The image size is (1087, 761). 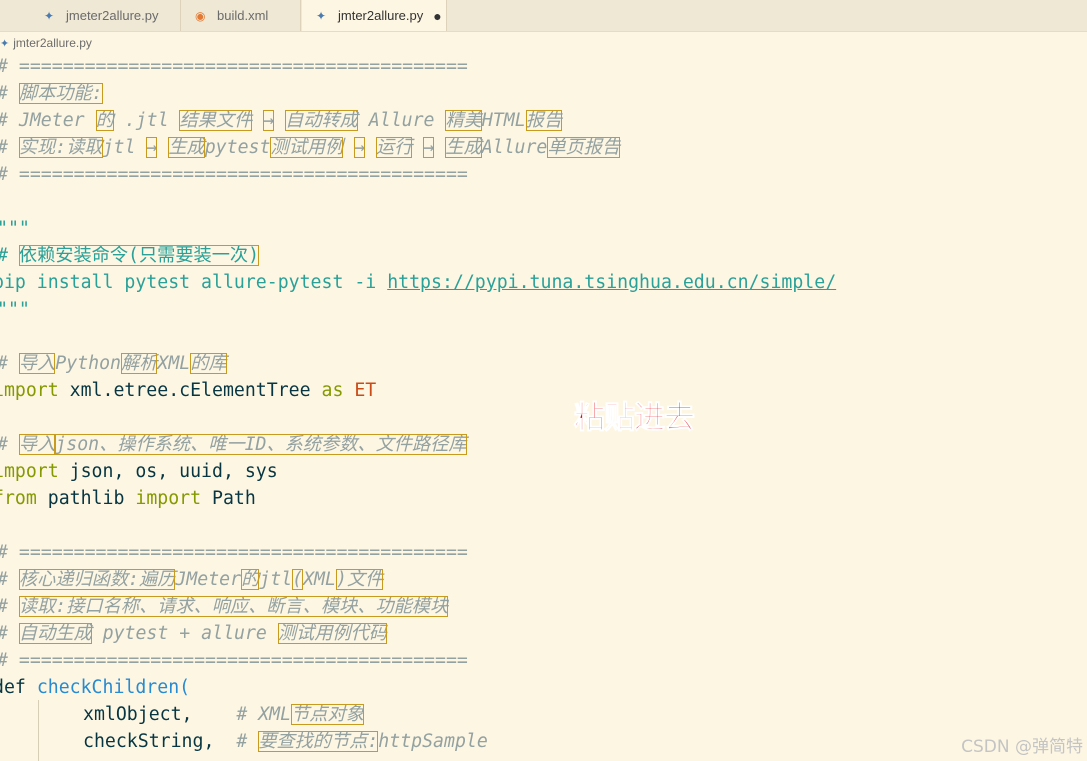 What do you see at coordinates (15, 228) in the screenshot?
I see `code-line-7: """` at bounding box center [15, 228].